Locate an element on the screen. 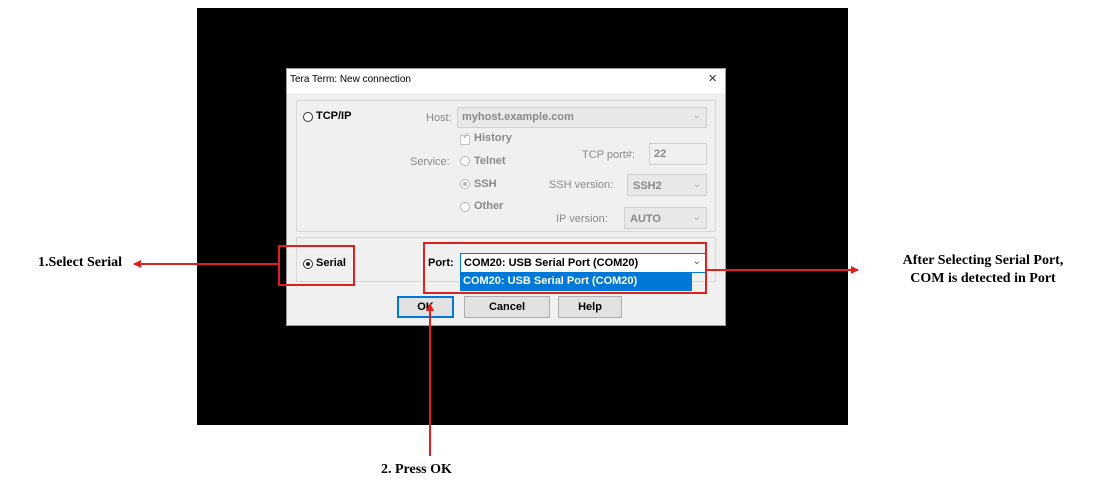 The height and width of the screenshot is (484, 1099). service-label: Service: is located at coordinates (430, 162).